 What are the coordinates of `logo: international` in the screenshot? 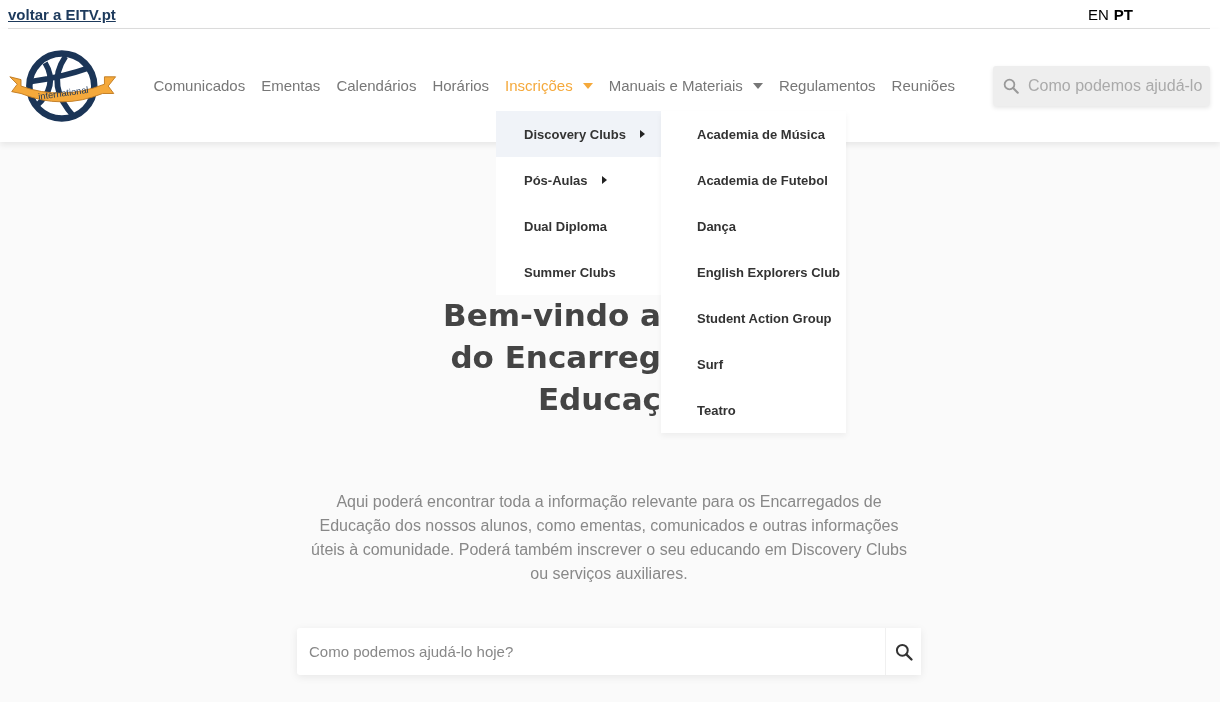 It's located at (63, 86).